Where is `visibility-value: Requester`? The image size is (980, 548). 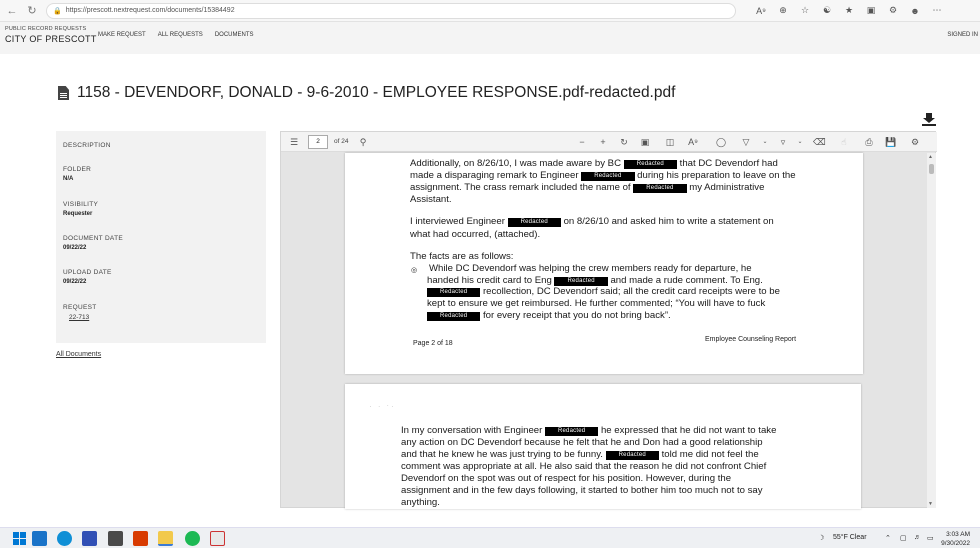 visibility-value: Requester is located at coordinates (78, 214).